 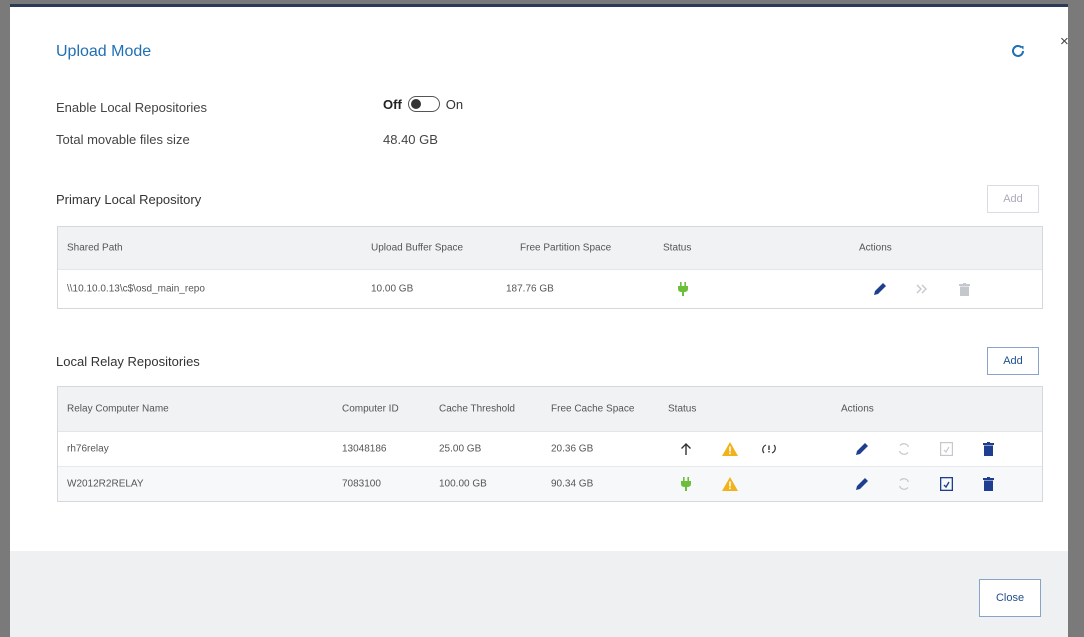 What do you see at coordinates (392, 104) in the screenshot?
I see `toggle-off-label: Off` at bounding box center [392, 104].